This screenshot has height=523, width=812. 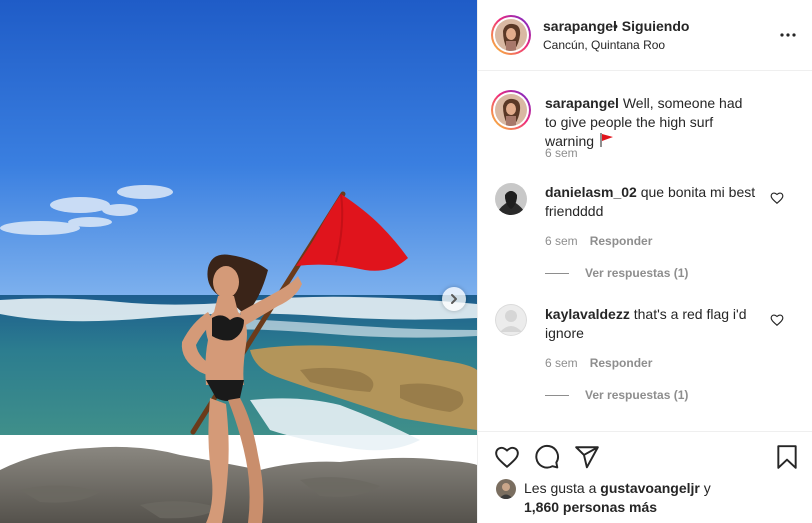 I want to click on caption-author-avatar, so click(x=511, y=110).